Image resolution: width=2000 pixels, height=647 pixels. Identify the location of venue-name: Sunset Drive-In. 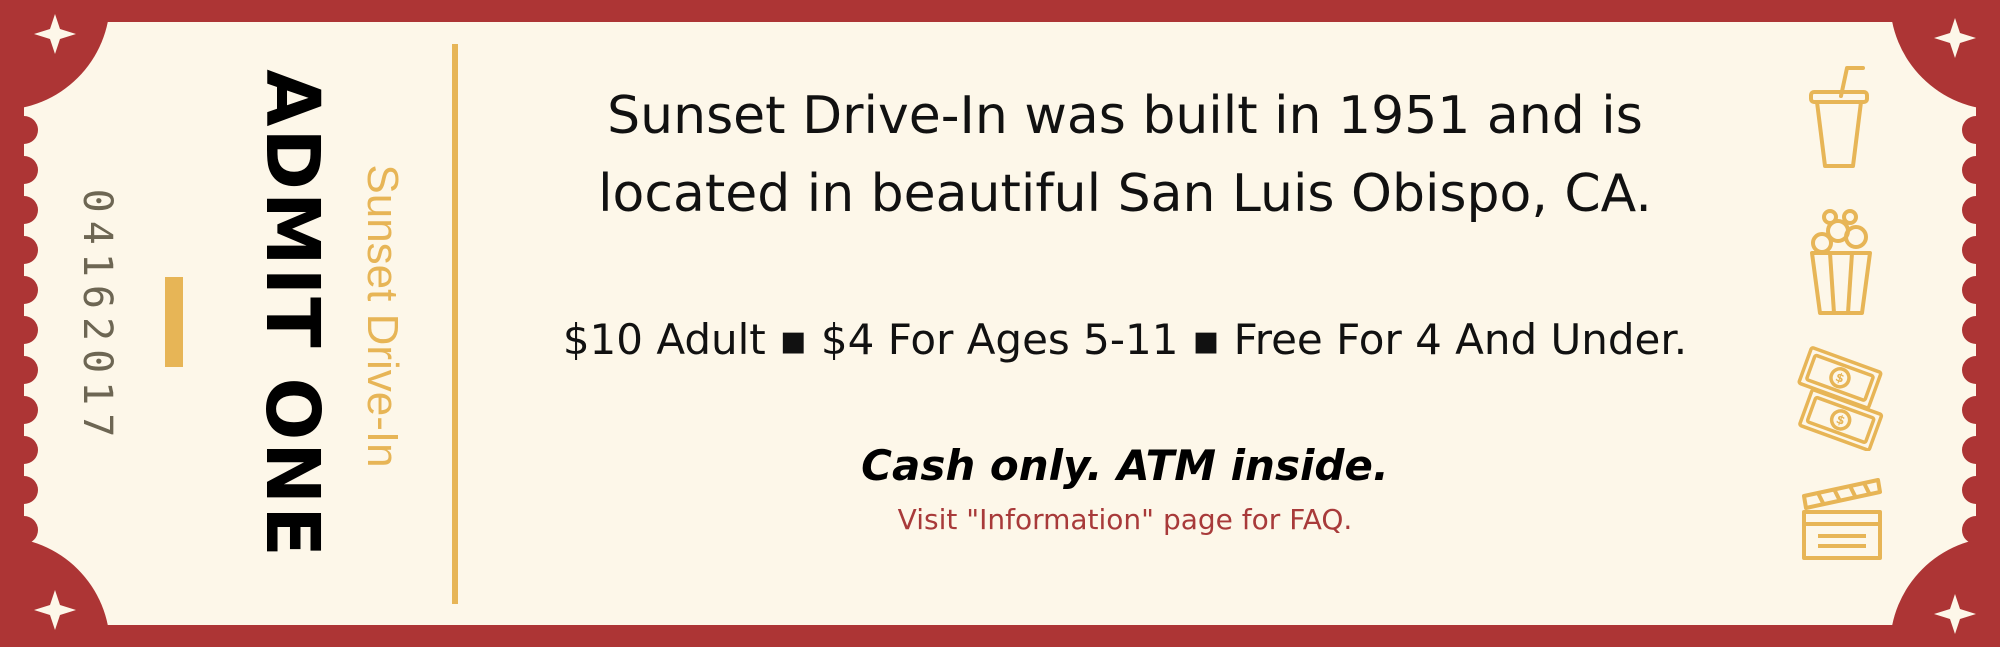
(382, 316).